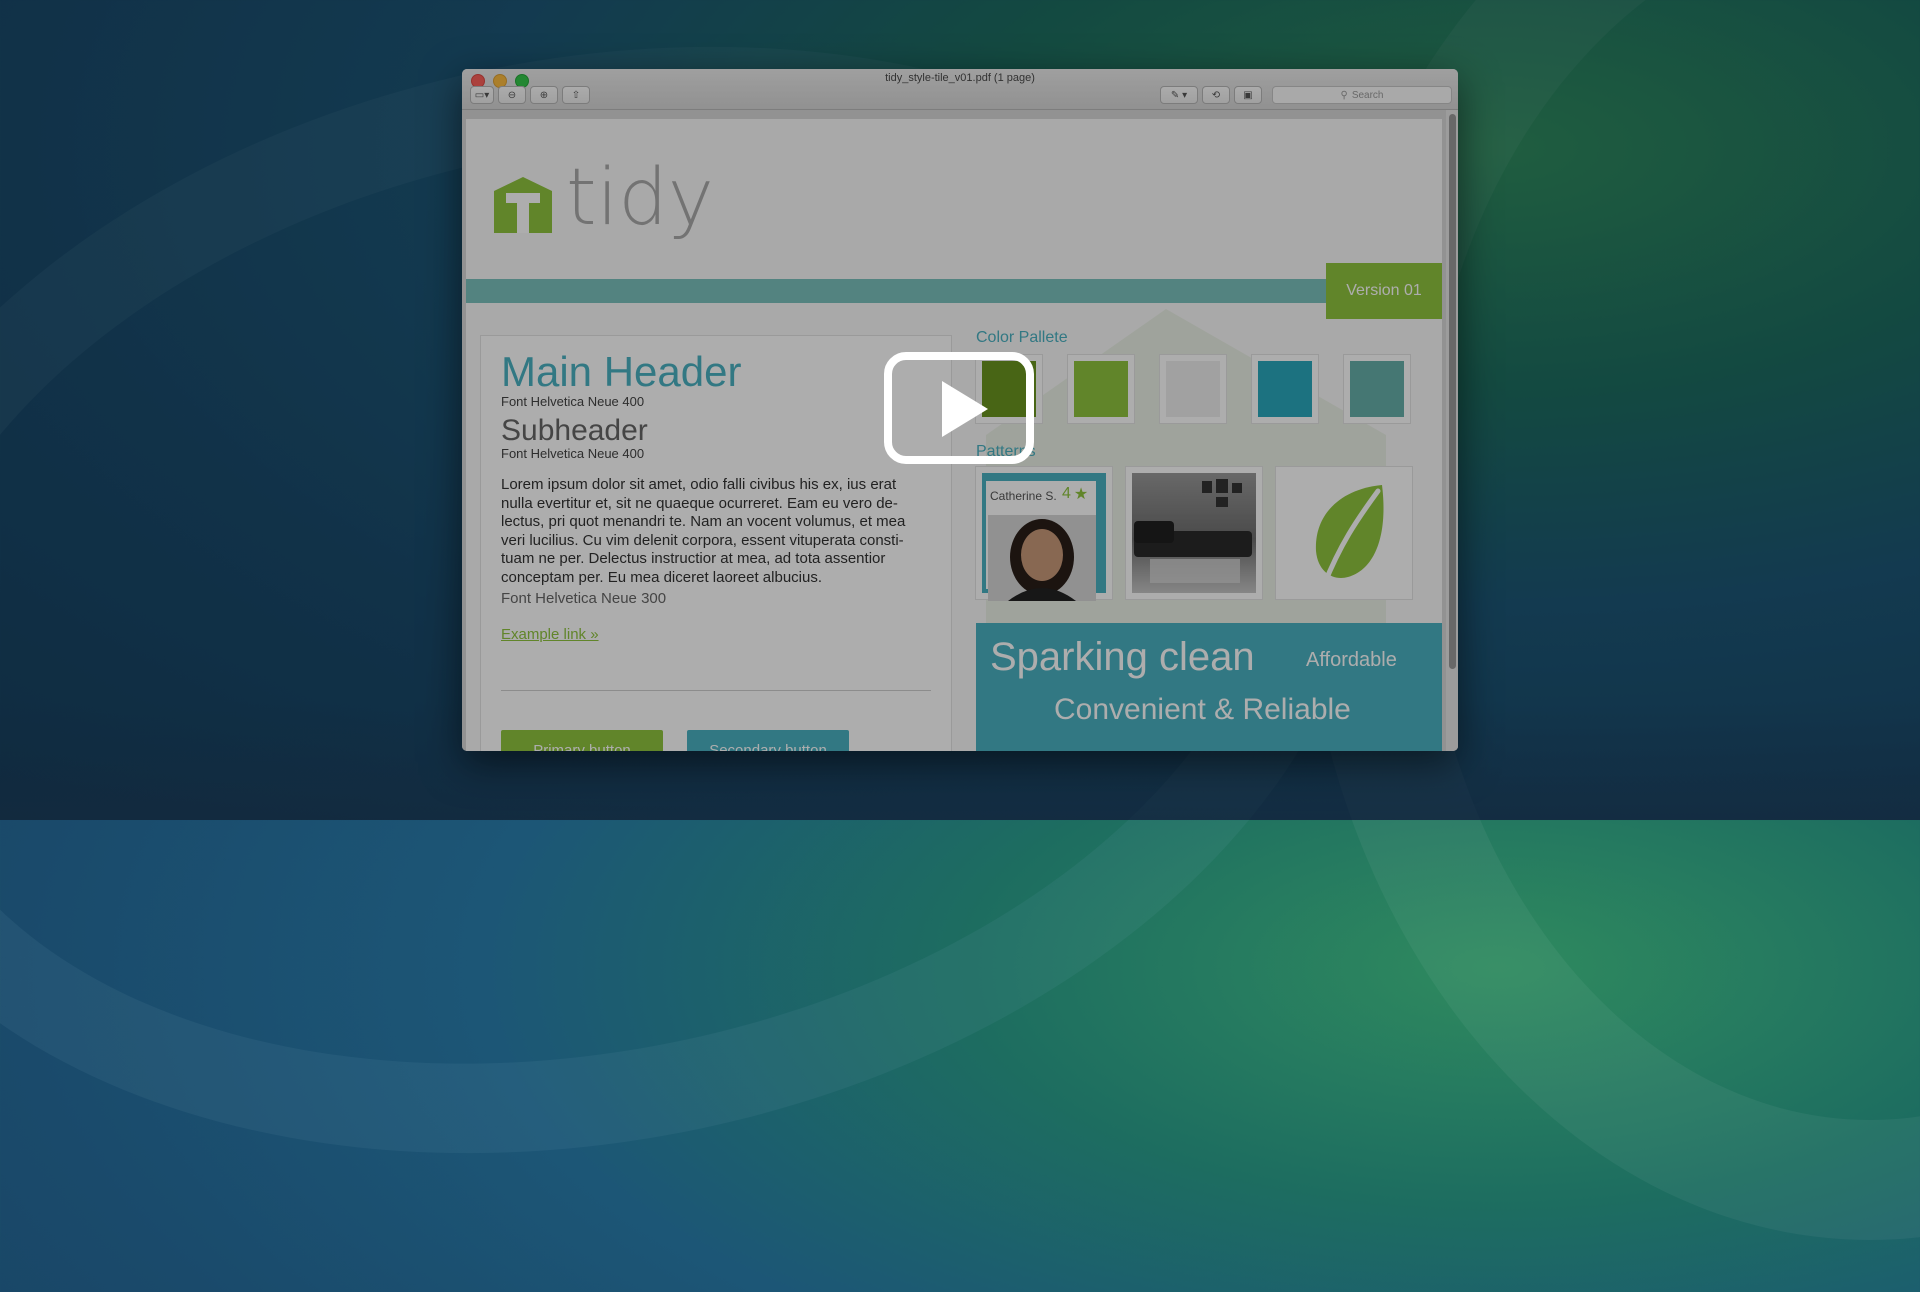 This screenshot has width=1920, height=1292. What do you see at coordinates (965, 409) in the screenshot?
I see `play-icon` at bounding box center [965, 409].